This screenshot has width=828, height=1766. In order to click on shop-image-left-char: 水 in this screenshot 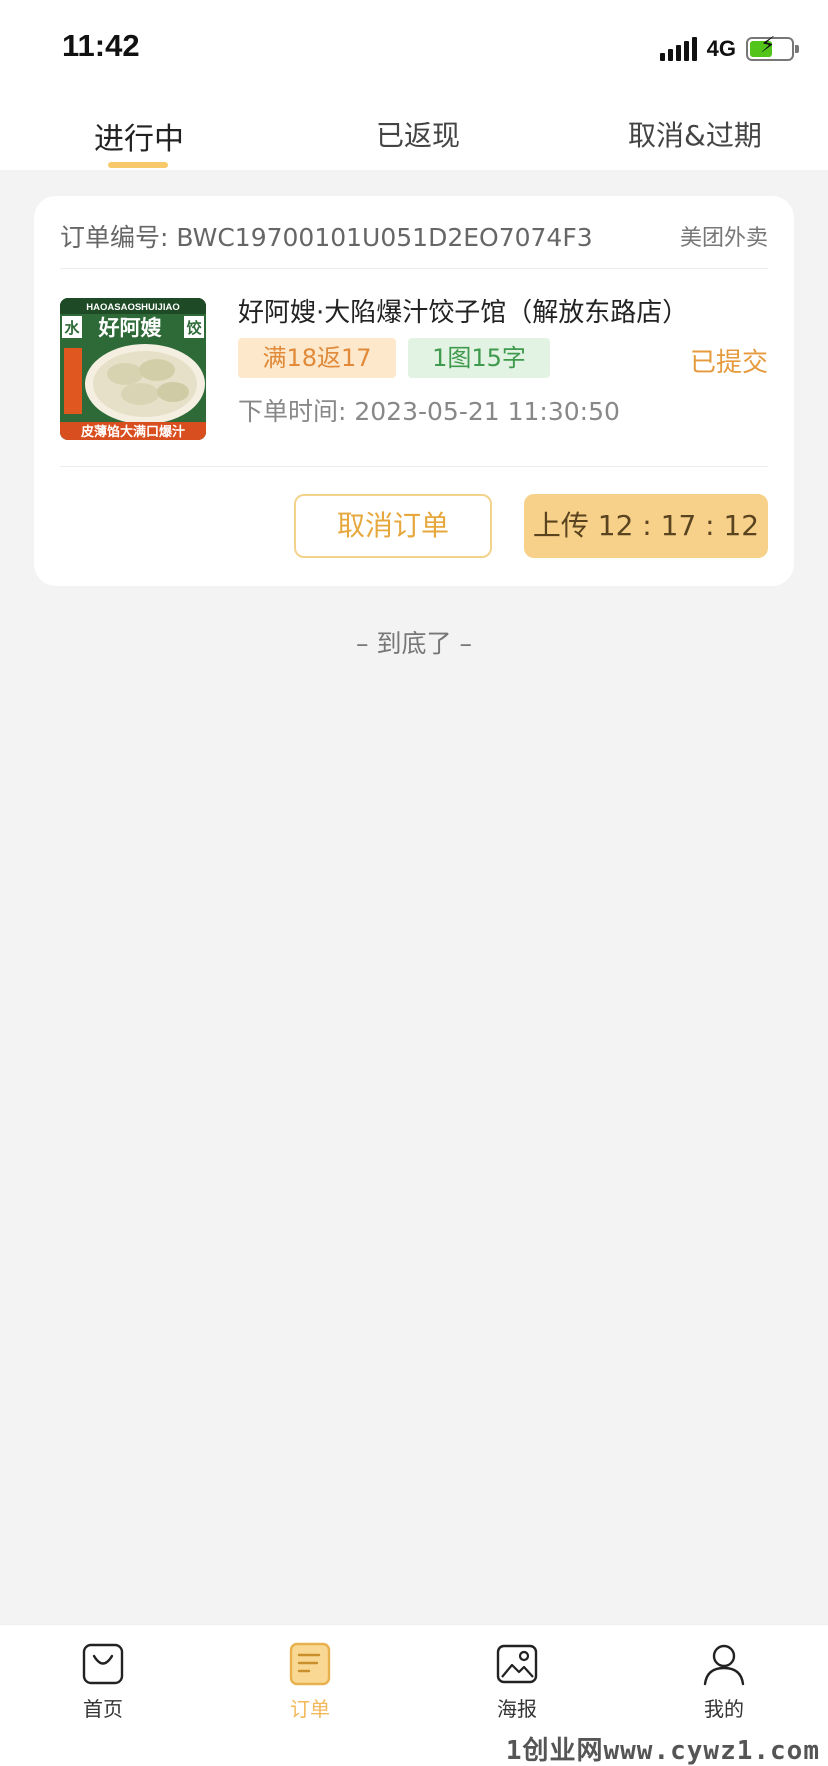, I will do `click(72, 328)`.